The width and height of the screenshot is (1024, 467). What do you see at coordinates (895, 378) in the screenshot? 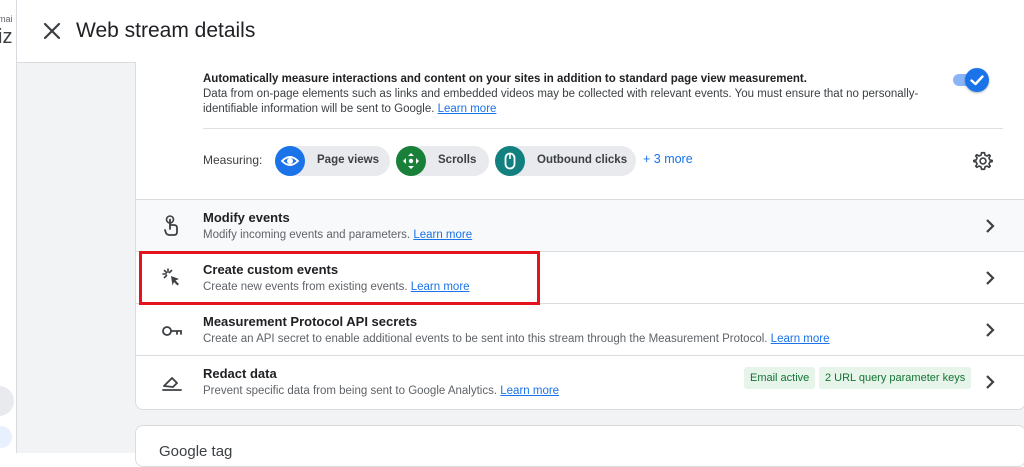
I see `status-badge: 2 URL query parameter keys` at bounding box center [895, 378].